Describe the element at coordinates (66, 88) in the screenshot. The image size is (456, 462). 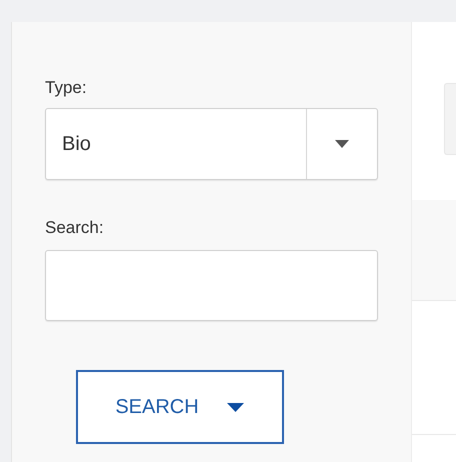
I see `type-label: Type:` at that location.